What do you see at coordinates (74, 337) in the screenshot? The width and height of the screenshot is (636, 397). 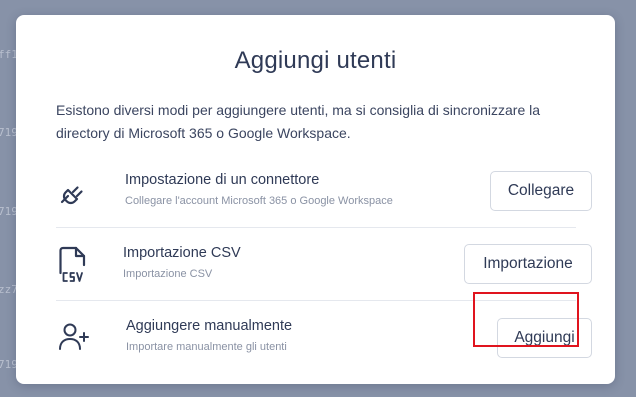 I see `add-user-icon` at bounding box center [74, 337].